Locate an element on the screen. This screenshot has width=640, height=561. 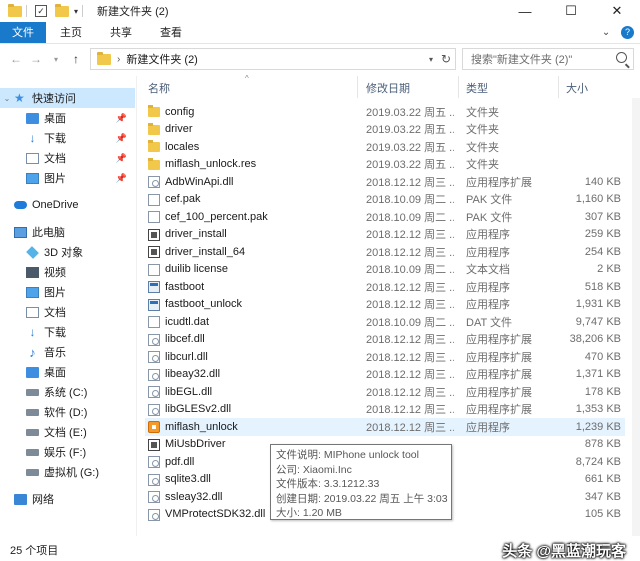
vertical-scrollbar is located at coordinates (636, 317).